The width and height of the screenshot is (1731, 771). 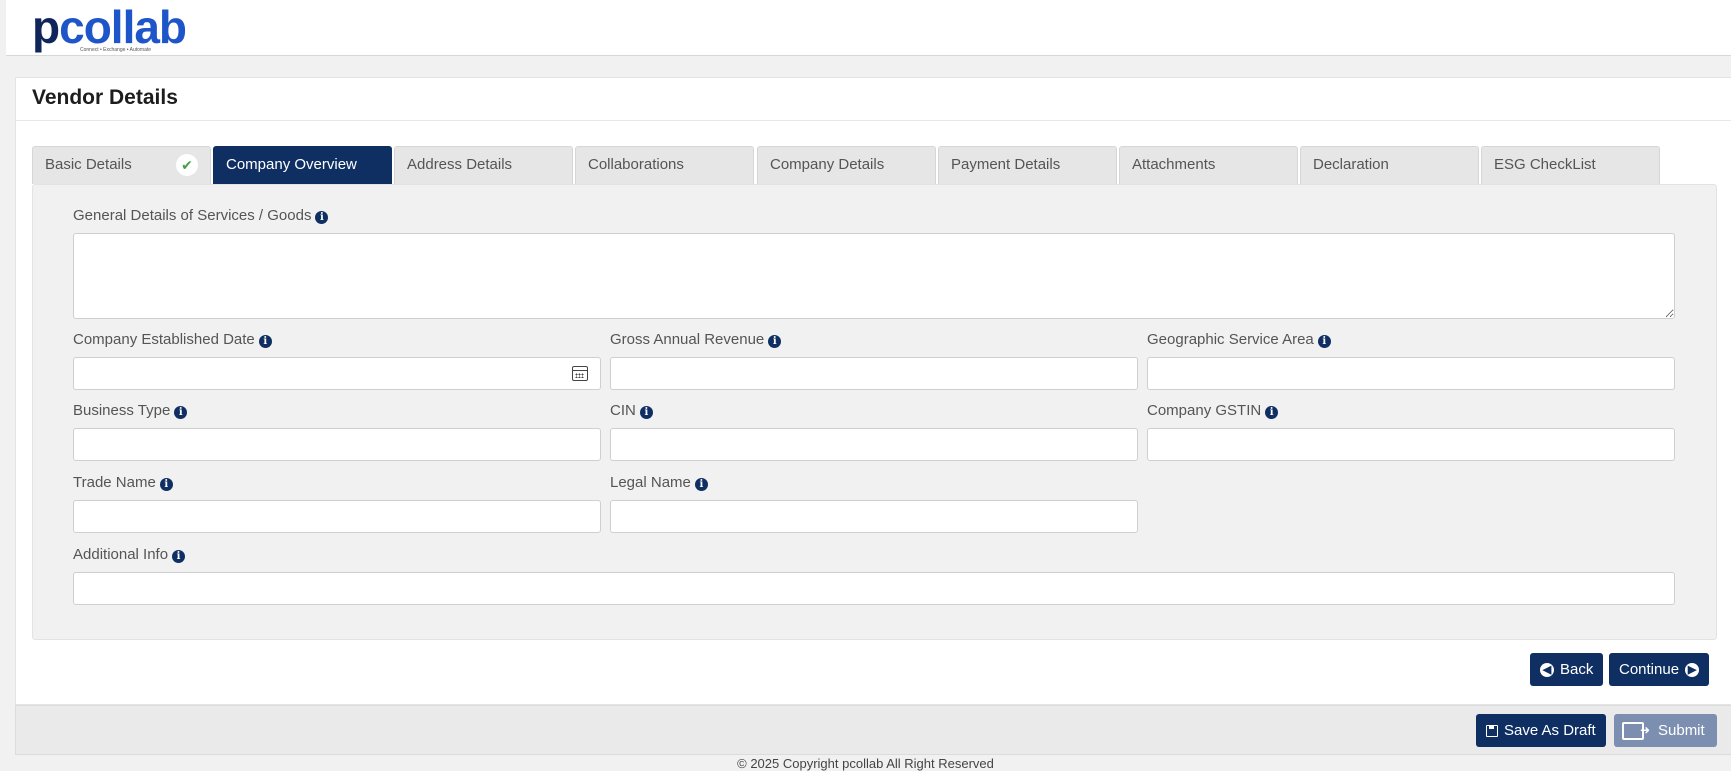 I want to click on geo-area-label: Geographic Service Area i, so click(x=1239, y=339).